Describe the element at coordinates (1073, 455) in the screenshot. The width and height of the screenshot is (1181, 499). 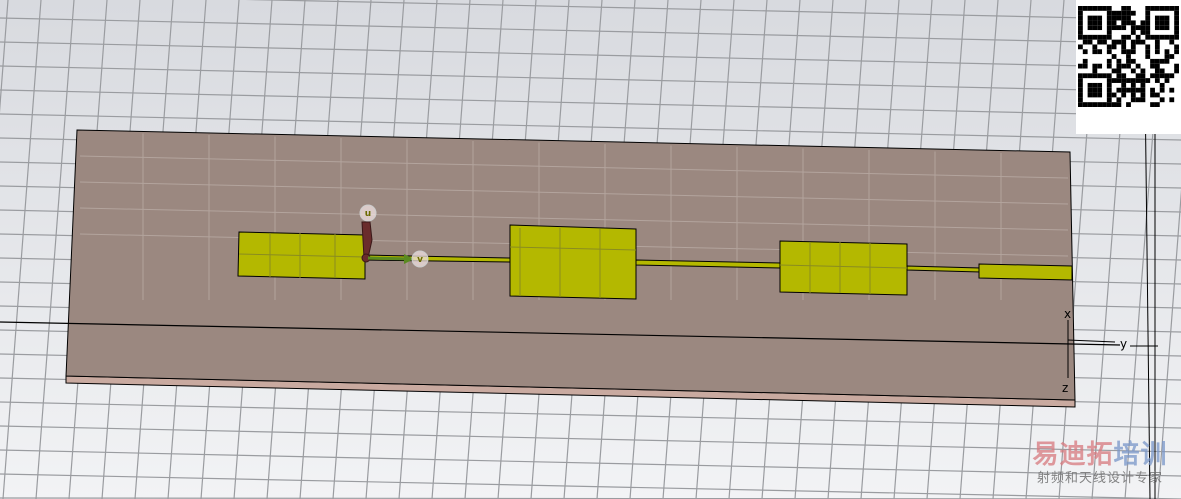
I see `watermark-title-red: 易迪拓` at that location.